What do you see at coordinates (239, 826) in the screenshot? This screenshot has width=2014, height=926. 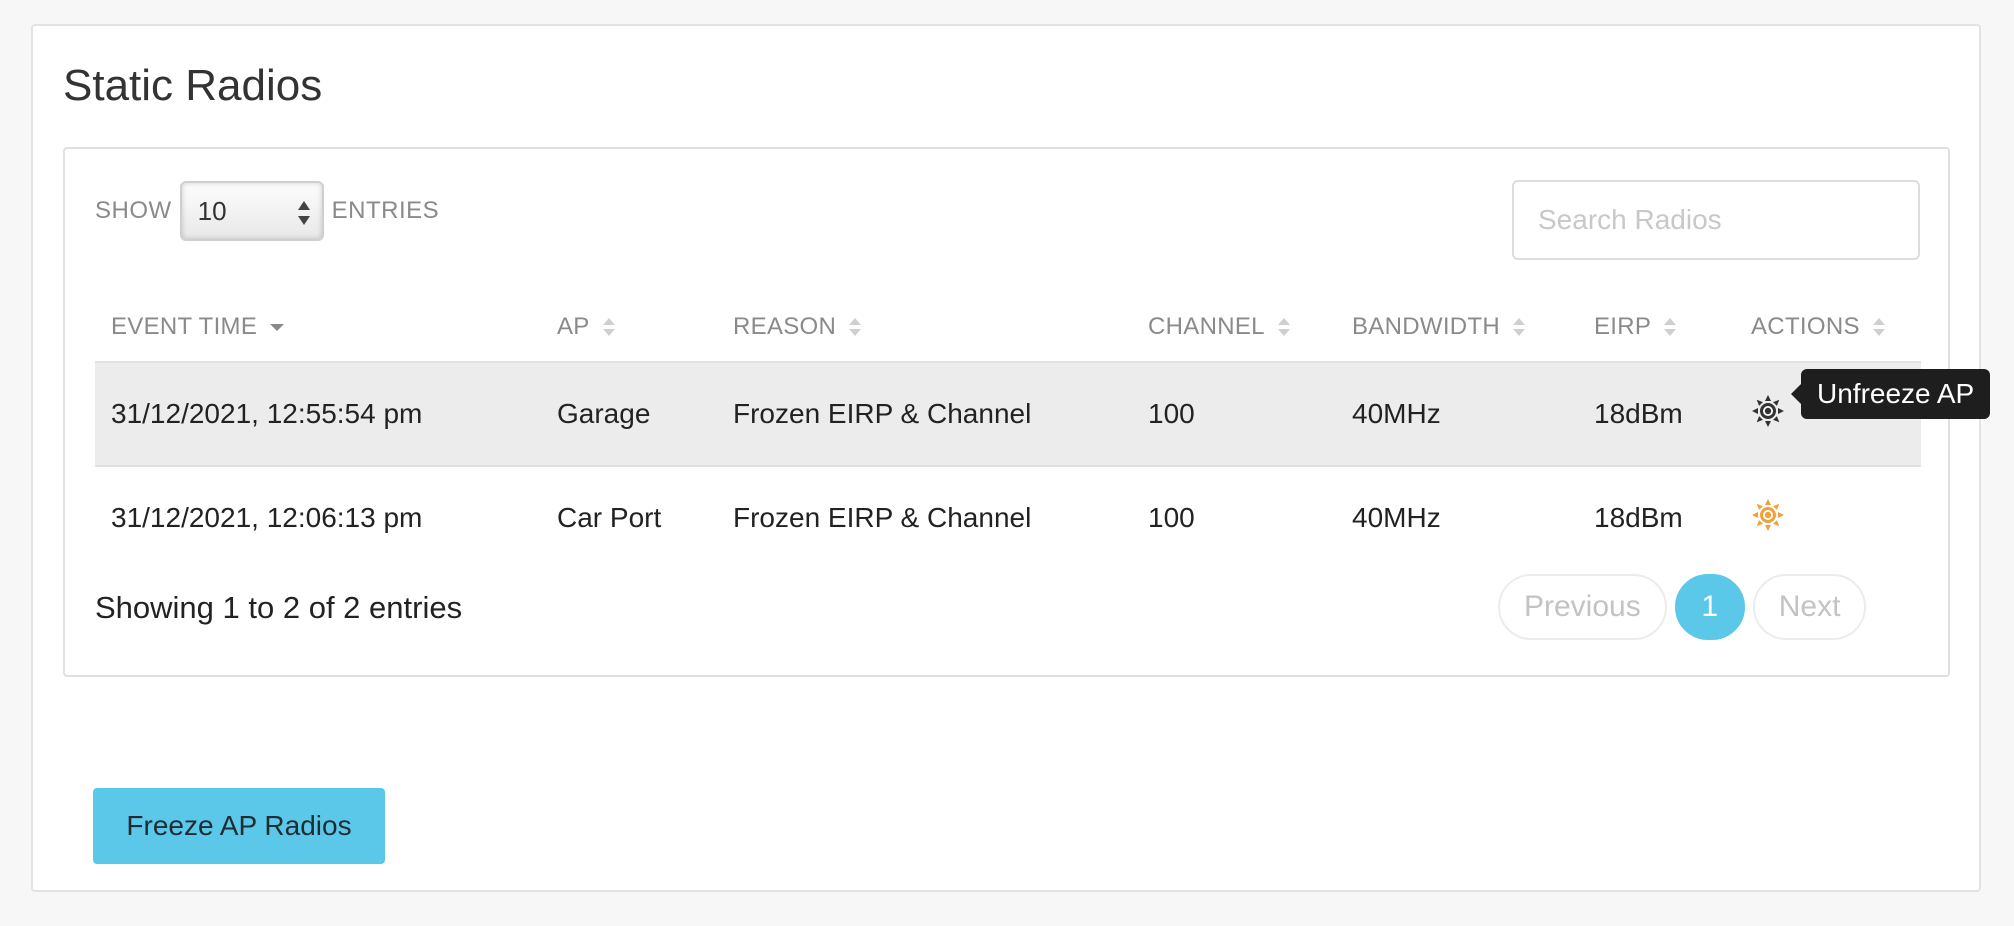 I see `freeze-ap-radios-button: Freeze AP Radios` at bounding box center [239, 826].